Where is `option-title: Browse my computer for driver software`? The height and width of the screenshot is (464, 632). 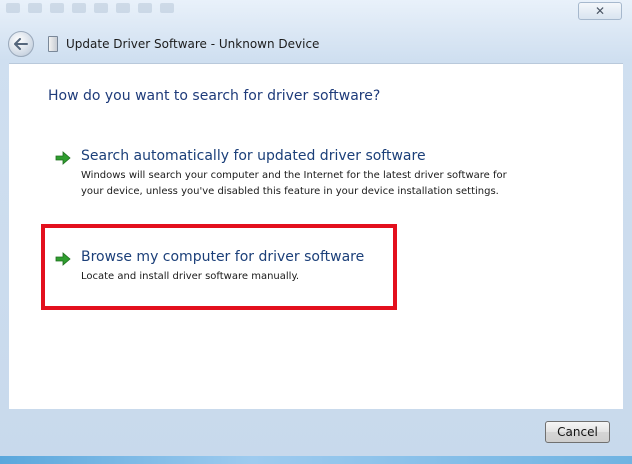 option-title: Browse my computer for driver software is located at coordinates (223, 257).